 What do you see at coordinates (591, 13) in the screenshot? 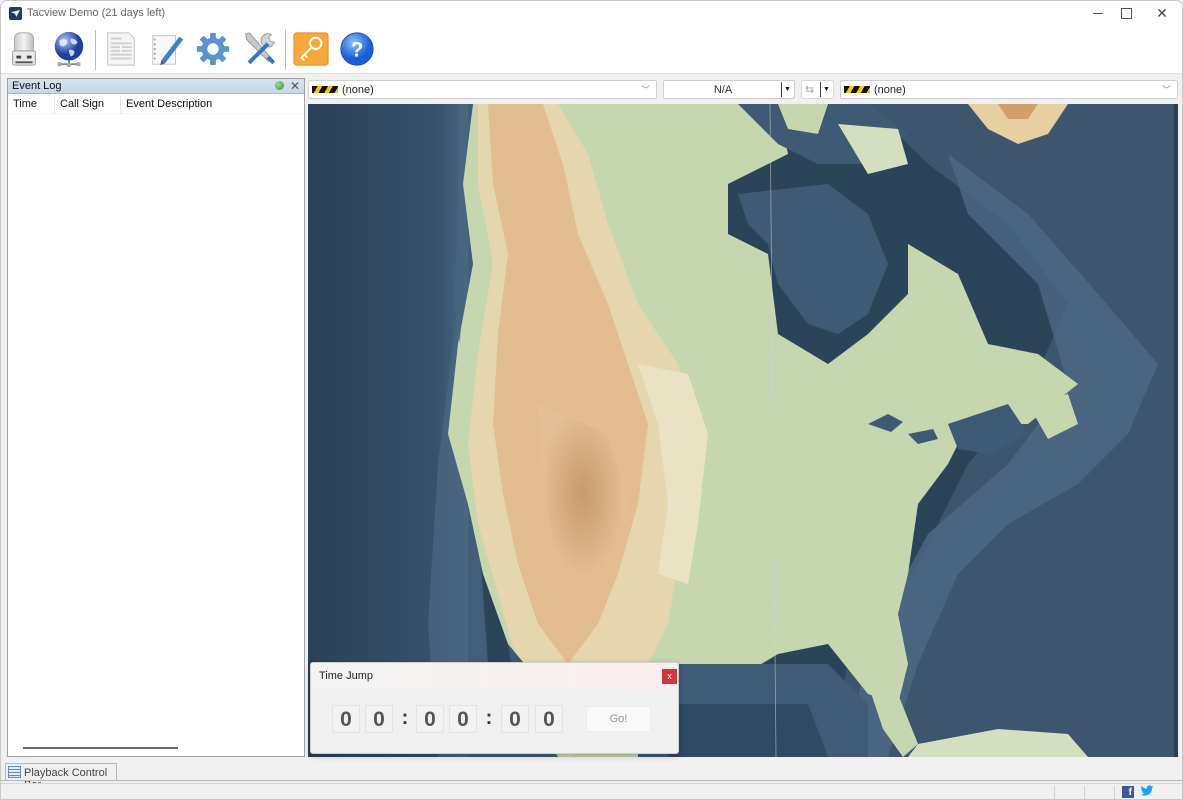
I see `title-bar: Tacview Demo (21 days left) ✕` at bounding box center [591, 13].